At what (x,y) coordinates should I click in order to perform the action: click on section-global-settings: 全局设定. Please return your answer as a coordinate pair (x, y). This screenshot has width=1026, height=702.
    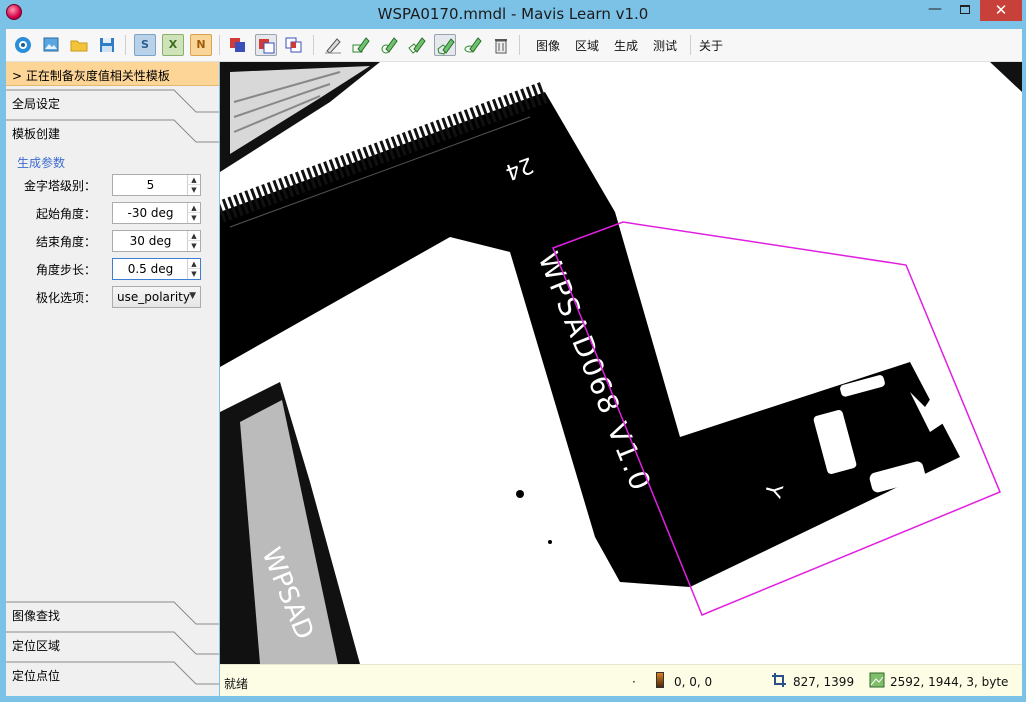
    Looking at the image, I should click on (112, 102).